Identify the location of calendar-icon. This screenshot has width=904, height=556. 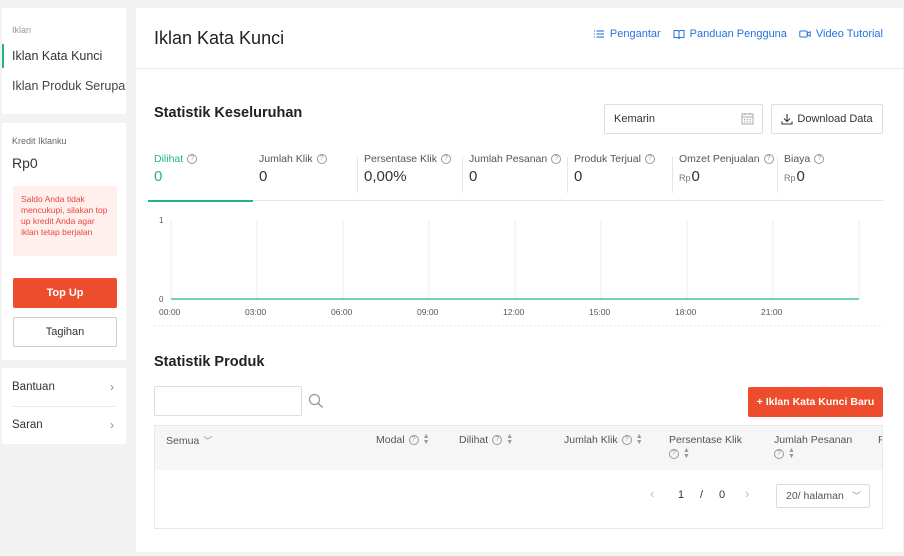
(747, 119).